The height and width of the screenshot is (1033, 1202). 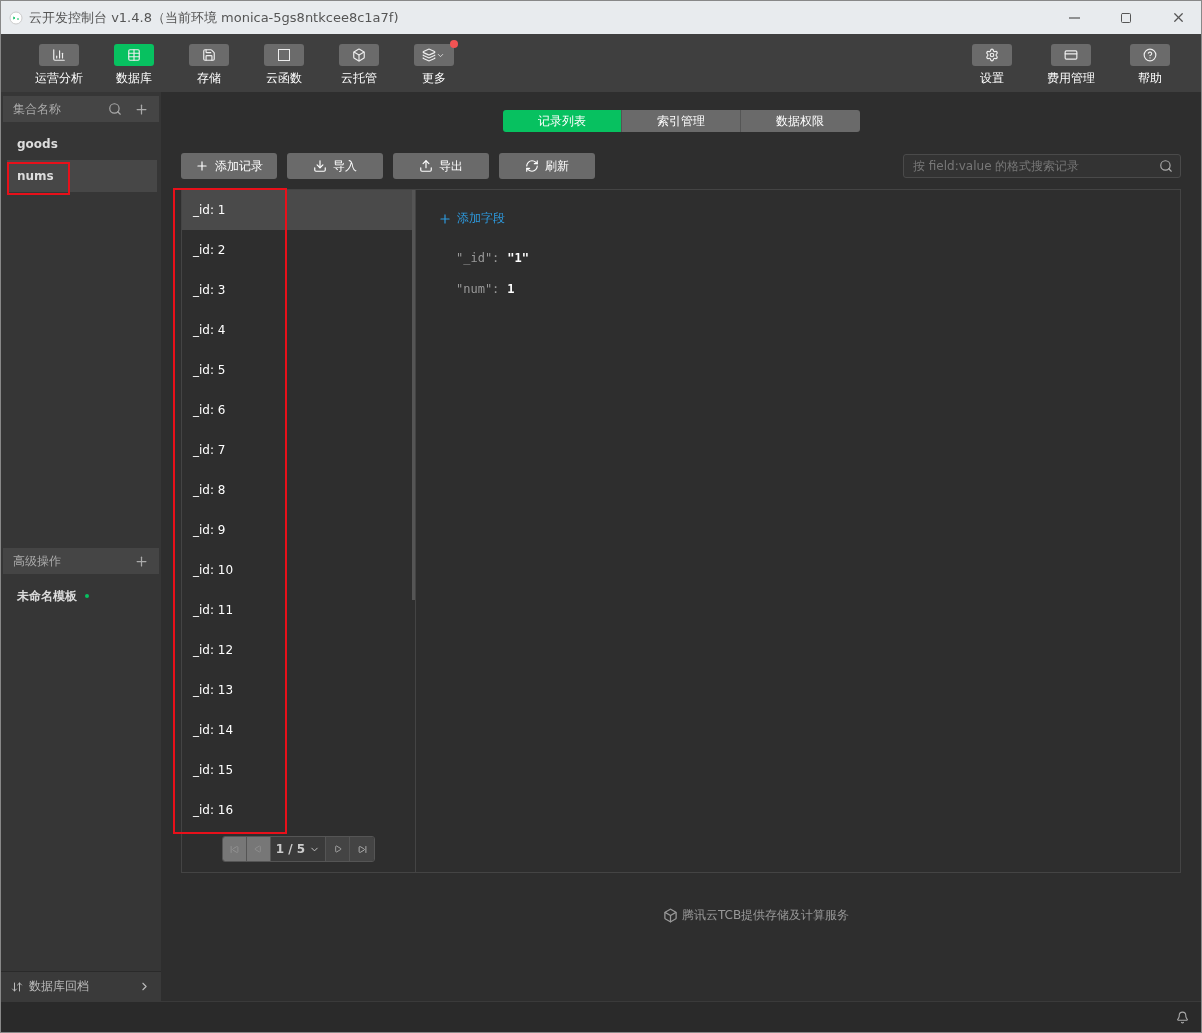 I want to click on sort-arrows-icon, so click(x=17, y=986).